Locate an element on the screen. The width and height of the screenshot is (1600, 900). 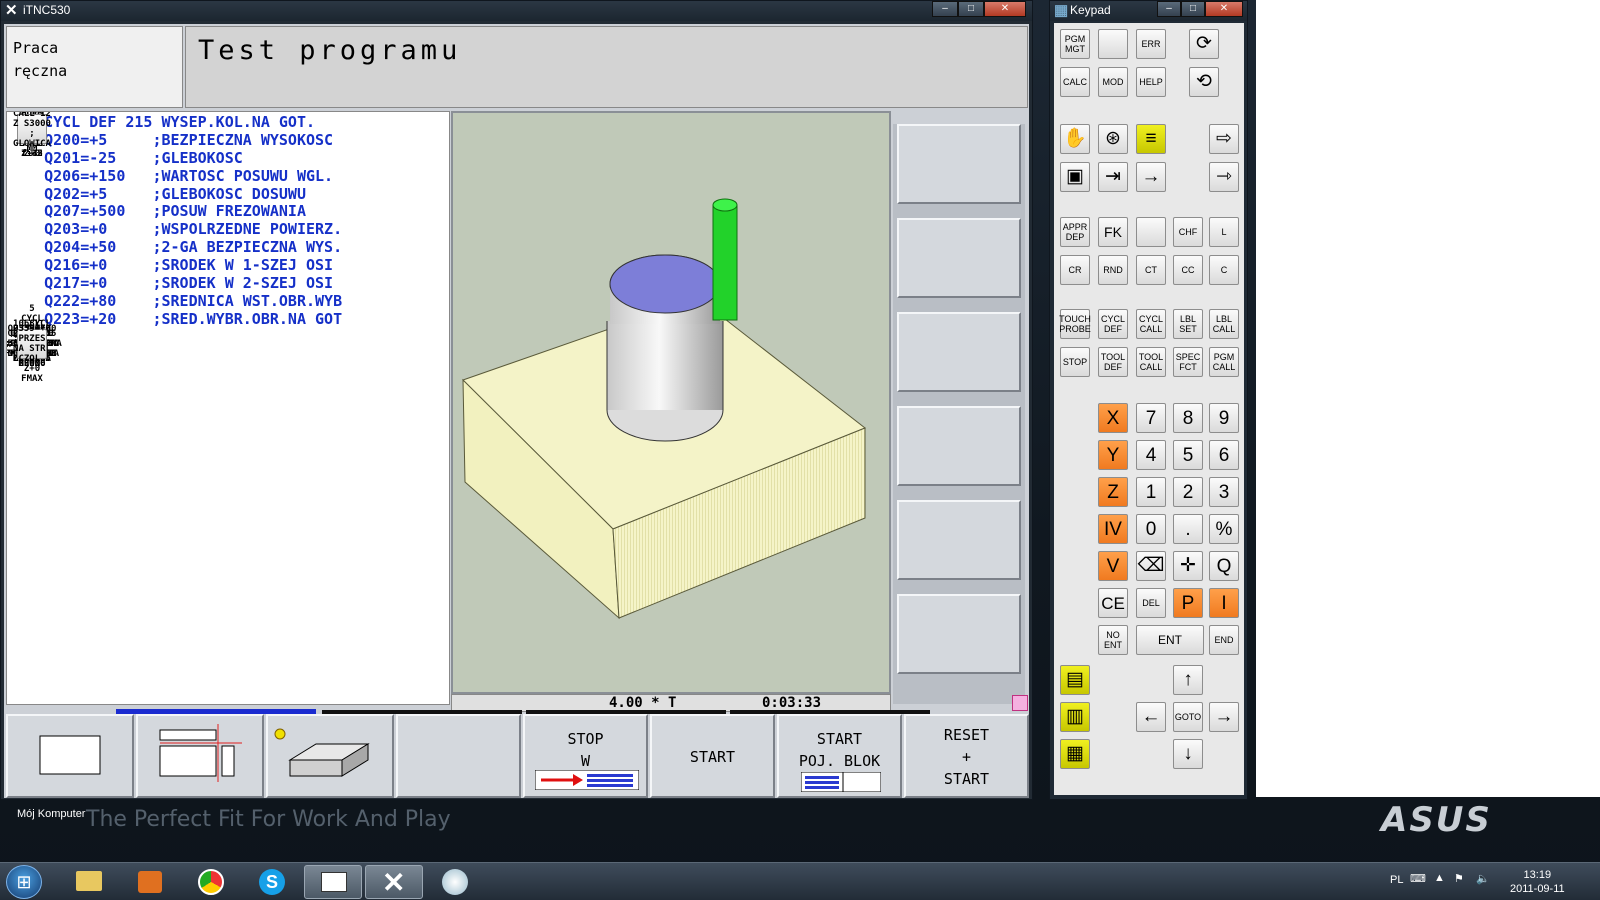
key-percent: % is located at coordinates (1224, 529).